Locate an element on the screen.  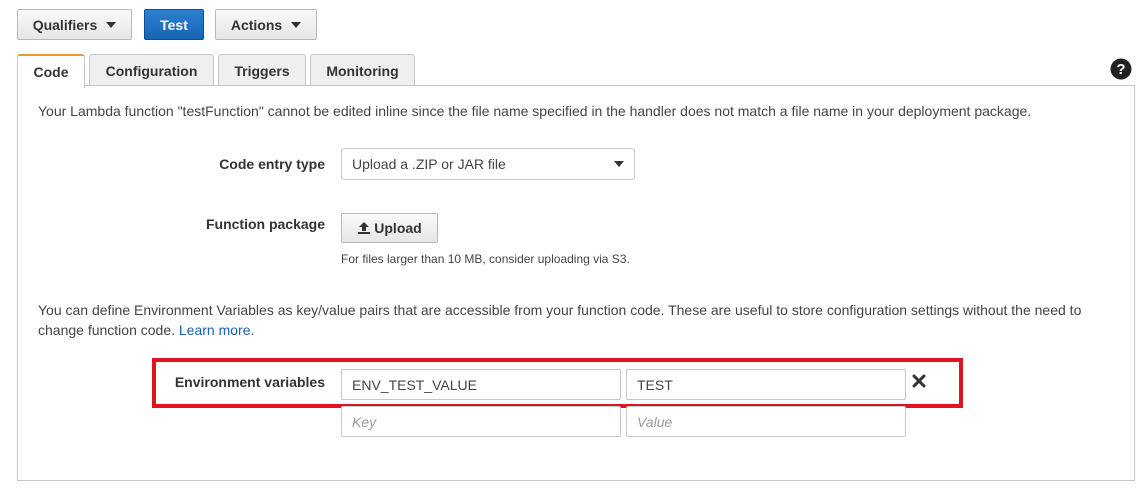
actions-button: Actions is located at coordinates (266, 24).